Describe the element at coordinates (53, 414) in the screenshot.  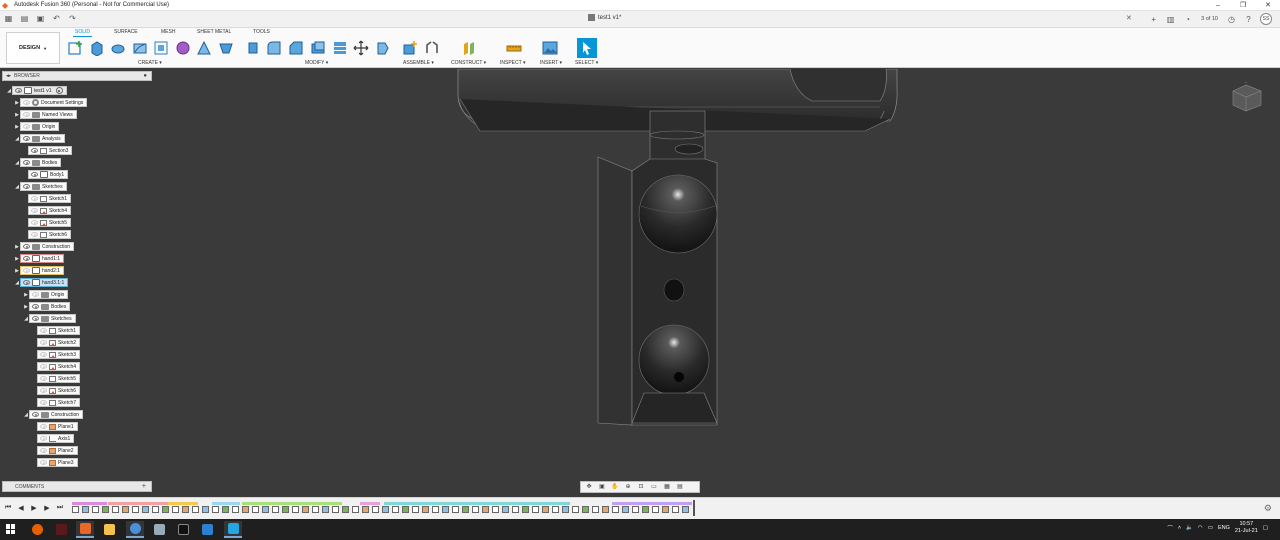
I see `browser-node-construction: ◢ Construction` at that location.